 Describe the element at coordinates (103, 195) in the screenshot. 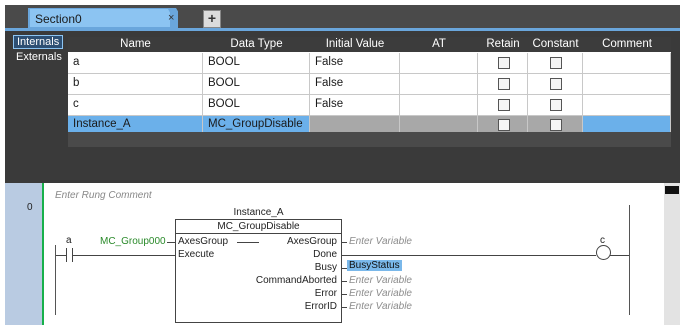

I see `rung-comment: Enter Rung Comment` at that location.